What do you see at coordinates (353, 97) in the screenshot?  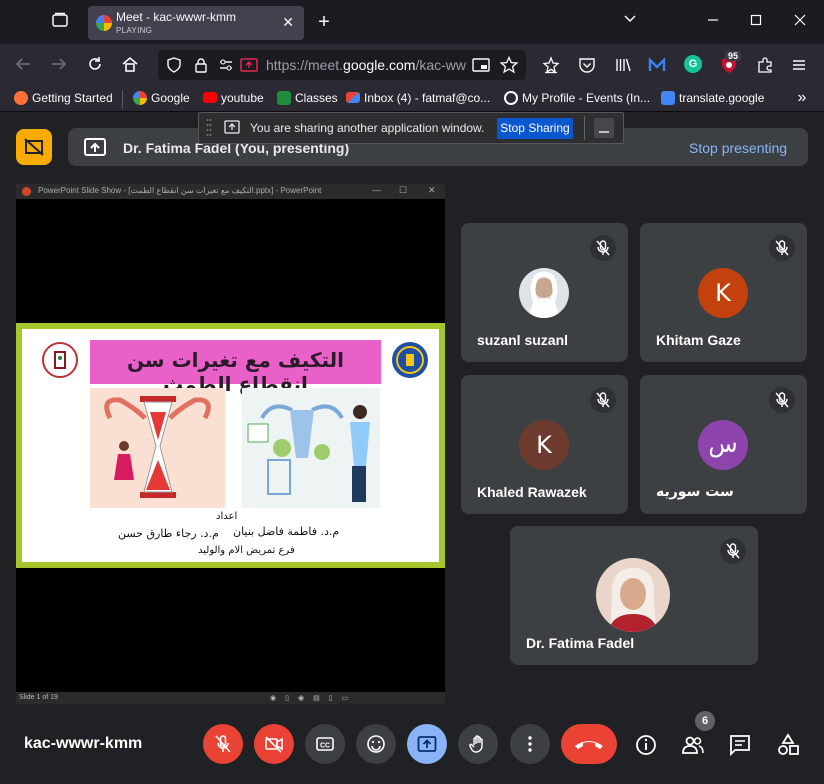 I see `gmail-icon` at bounding box center [353, 97].